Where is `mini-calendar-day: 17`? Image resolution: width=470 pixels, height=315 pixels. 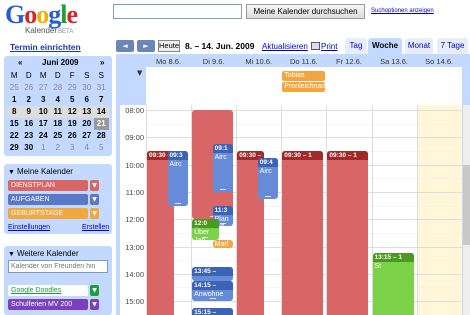
mini-calendar-day: 17 is located at coordinates (43, 124).